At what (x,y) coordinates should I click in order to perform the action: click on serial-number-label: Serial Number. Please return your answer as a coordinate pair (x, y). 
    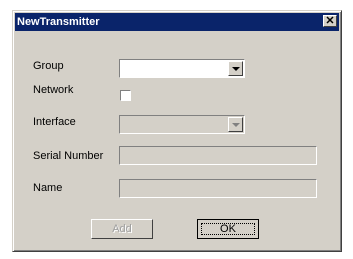
    Looking at the image, I should click on (68, 156).